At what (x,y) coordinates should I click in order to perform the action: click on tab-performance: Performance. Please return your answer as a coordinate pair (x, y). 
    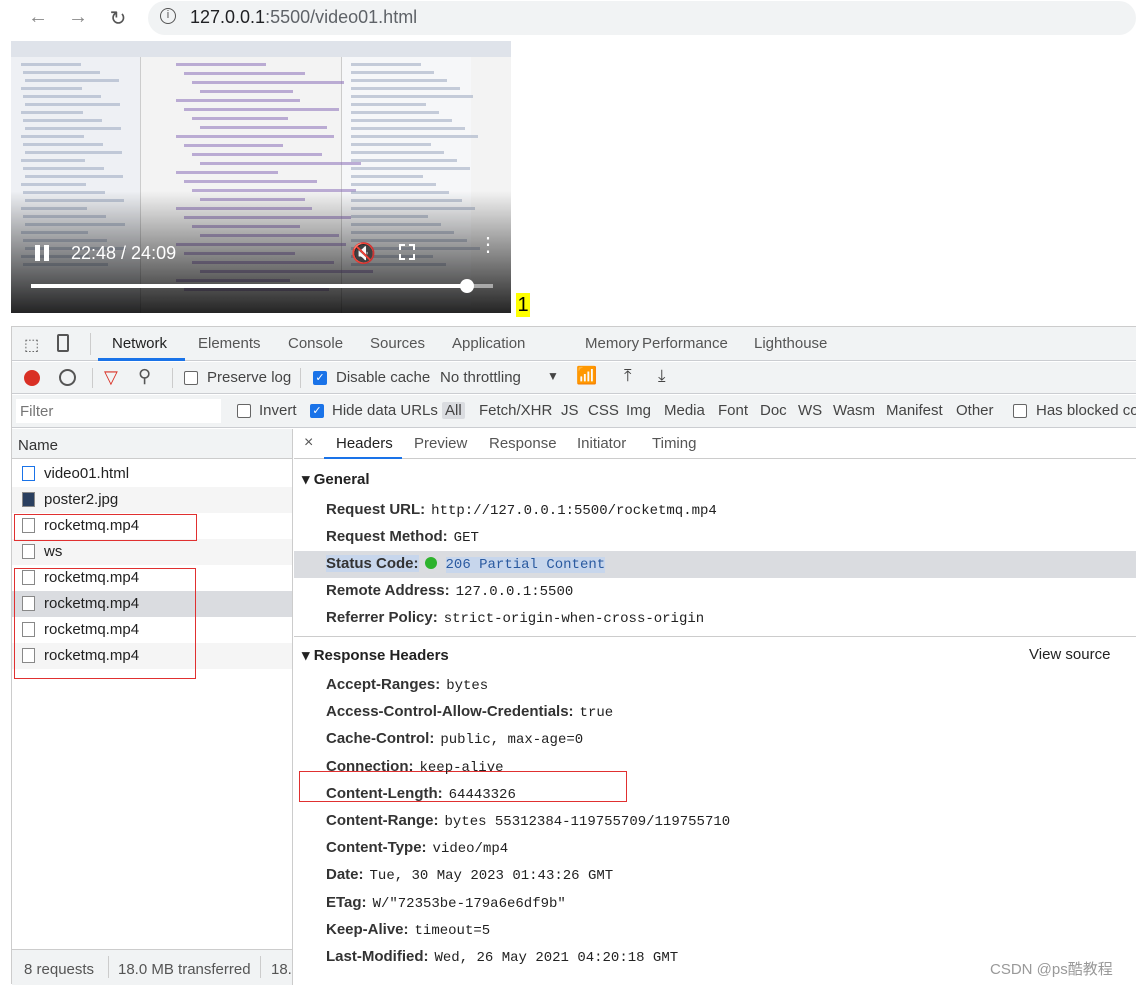
    Looking at the image, I should click on (685, 343).